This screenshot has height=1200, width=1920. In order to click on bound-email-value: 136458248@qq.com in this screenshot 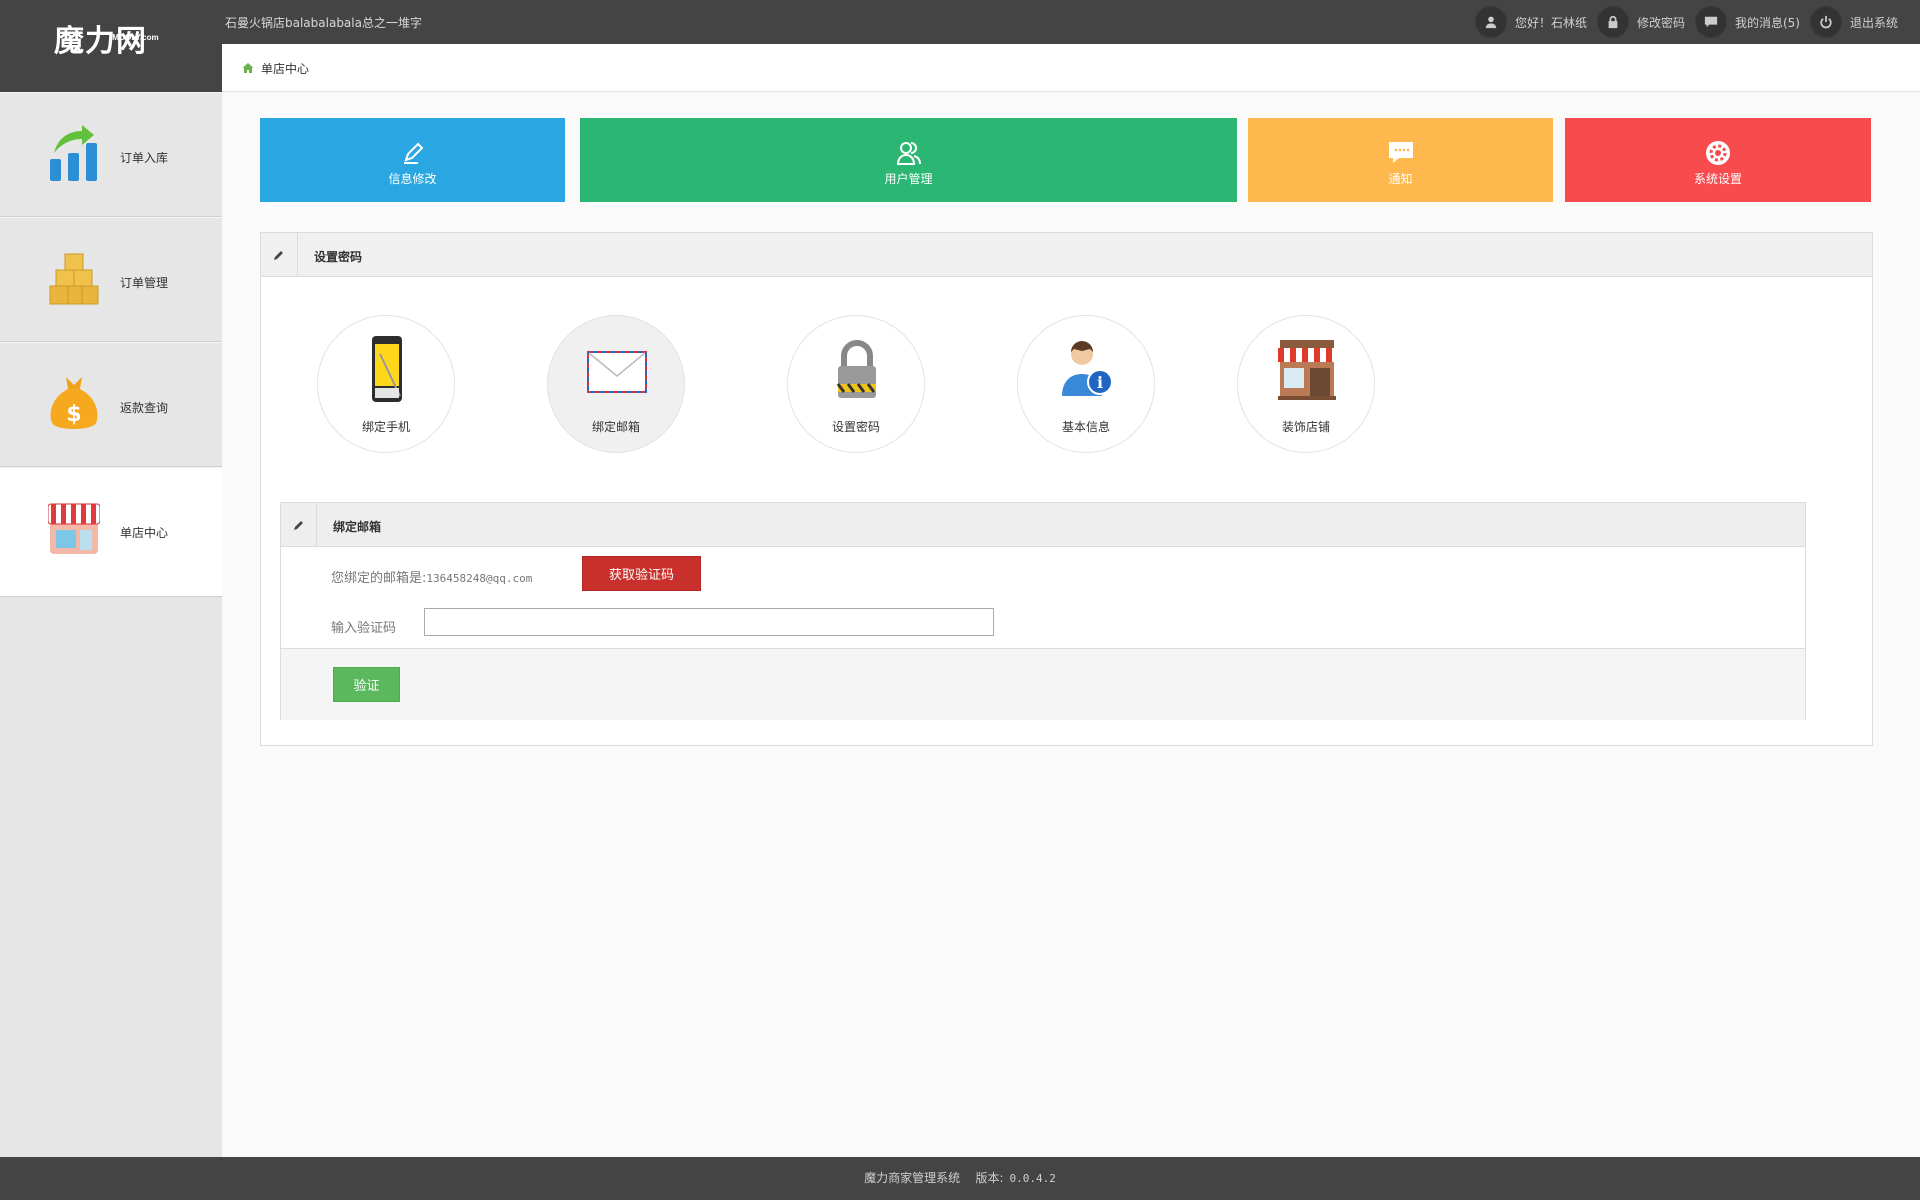, I will do `click(479, 578)`.